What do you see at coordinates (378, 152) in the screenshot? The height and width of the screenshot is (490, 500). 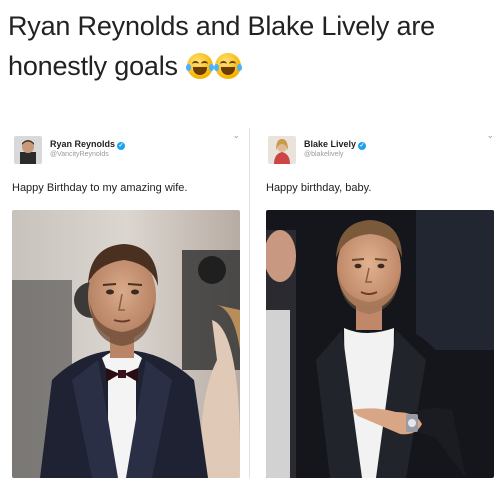 I see `tweet-header: Blake Lively ✓ @blakelively` at bounding box center [378, 152].